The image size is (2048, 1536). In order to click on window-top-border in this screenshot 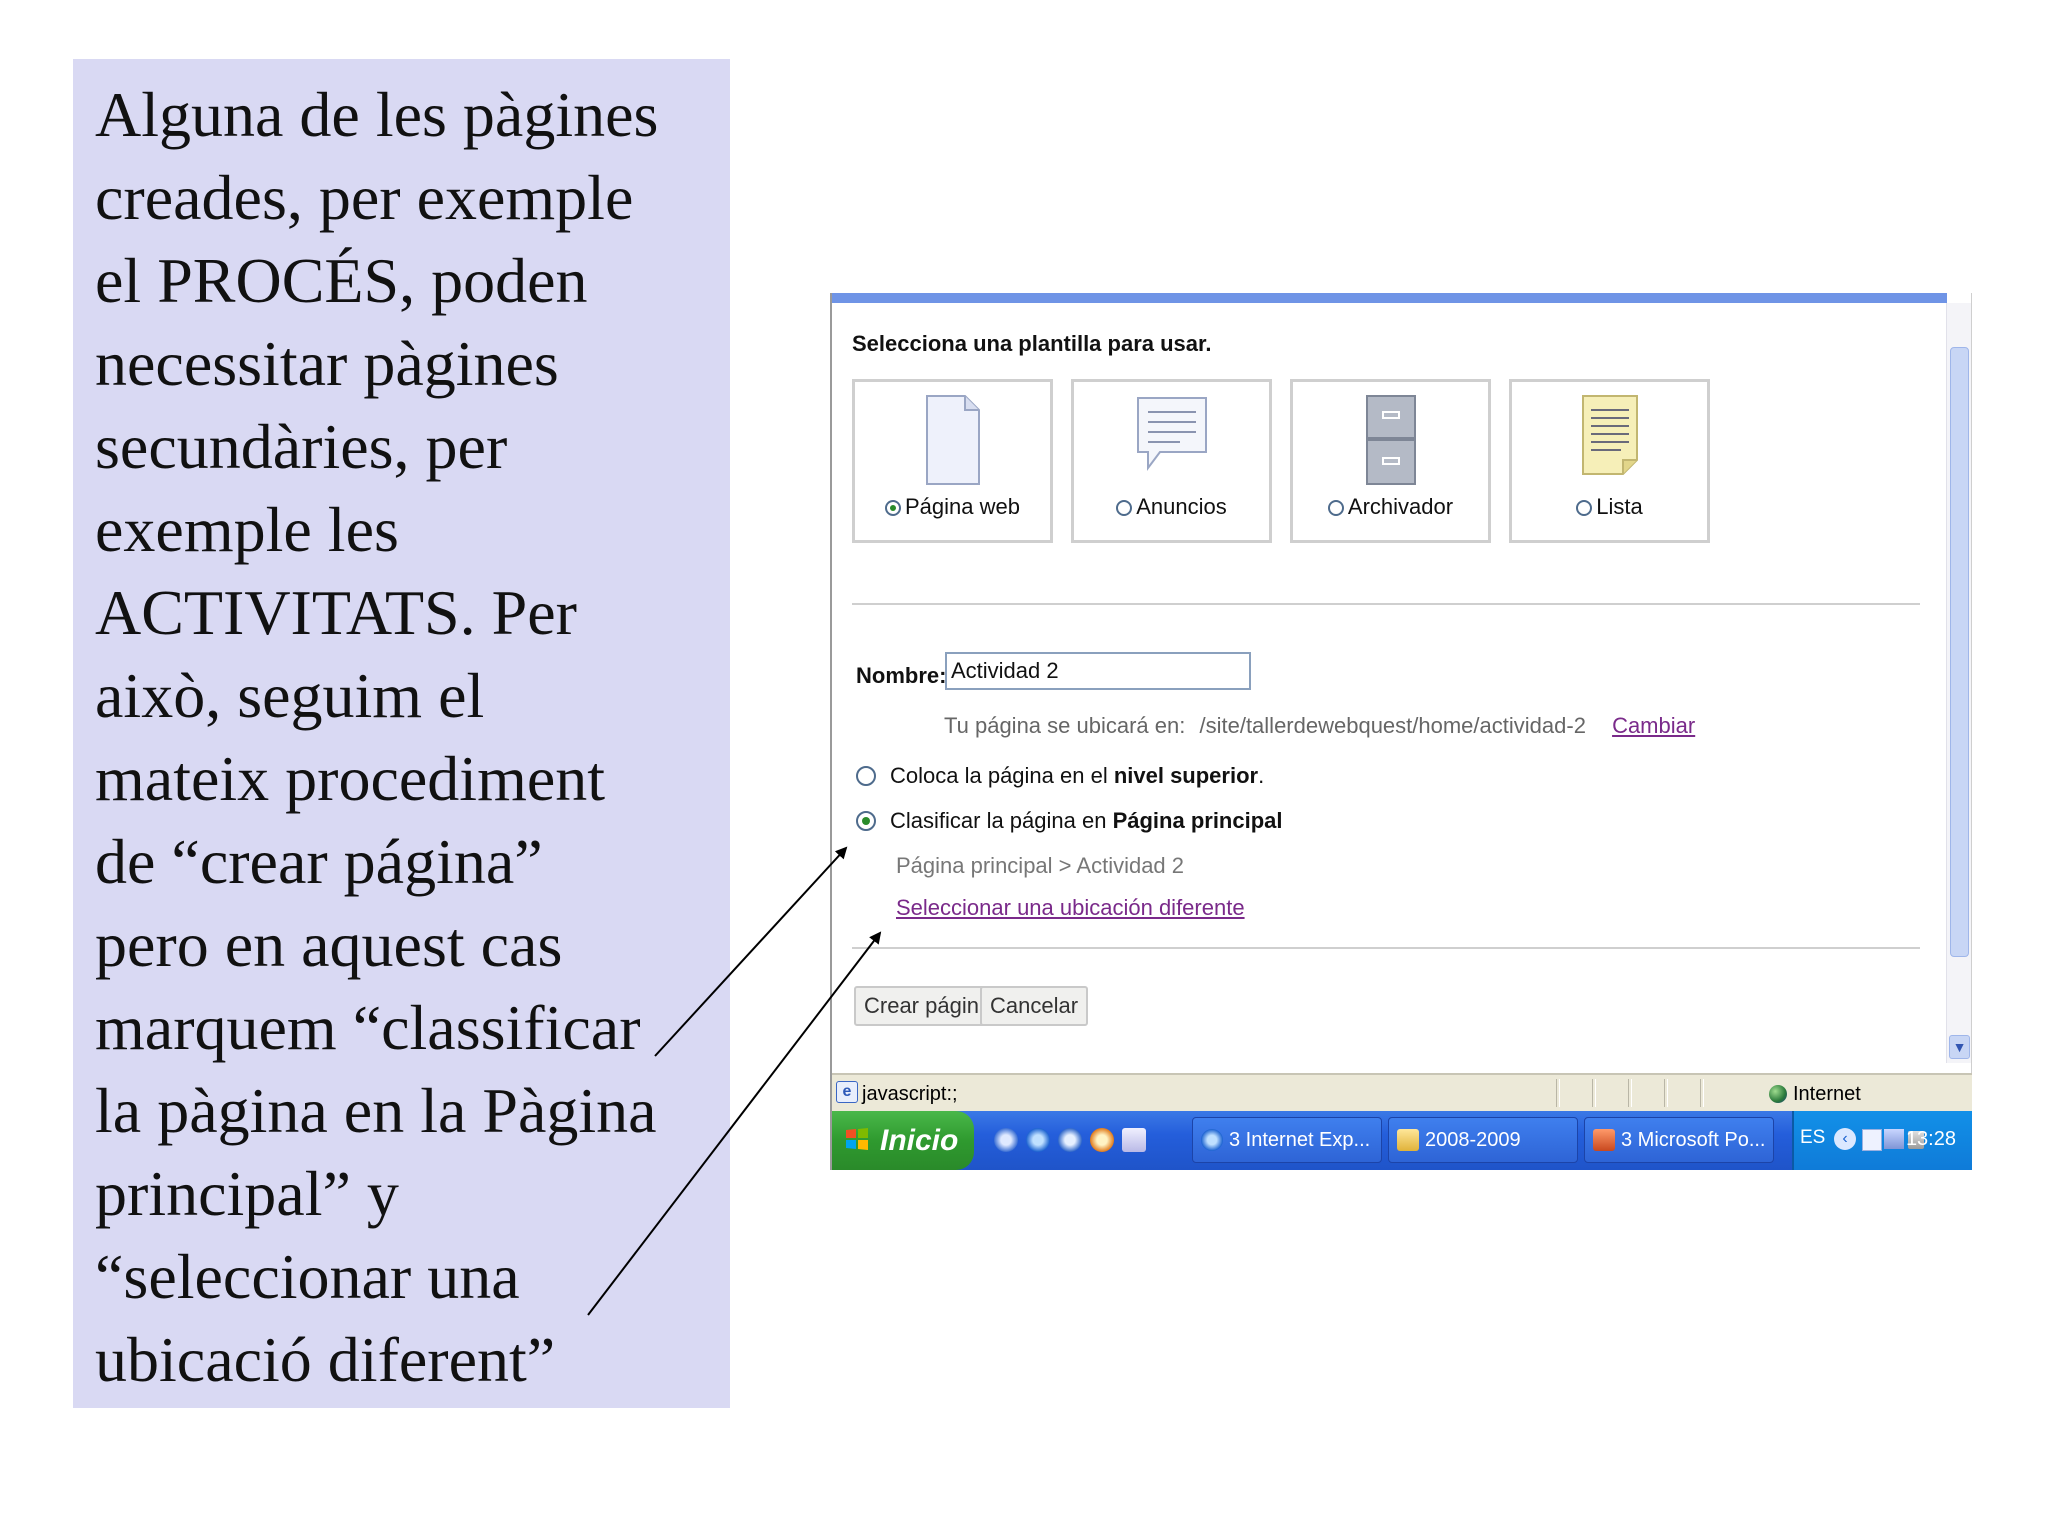, I will do `click(1389, 298)`.